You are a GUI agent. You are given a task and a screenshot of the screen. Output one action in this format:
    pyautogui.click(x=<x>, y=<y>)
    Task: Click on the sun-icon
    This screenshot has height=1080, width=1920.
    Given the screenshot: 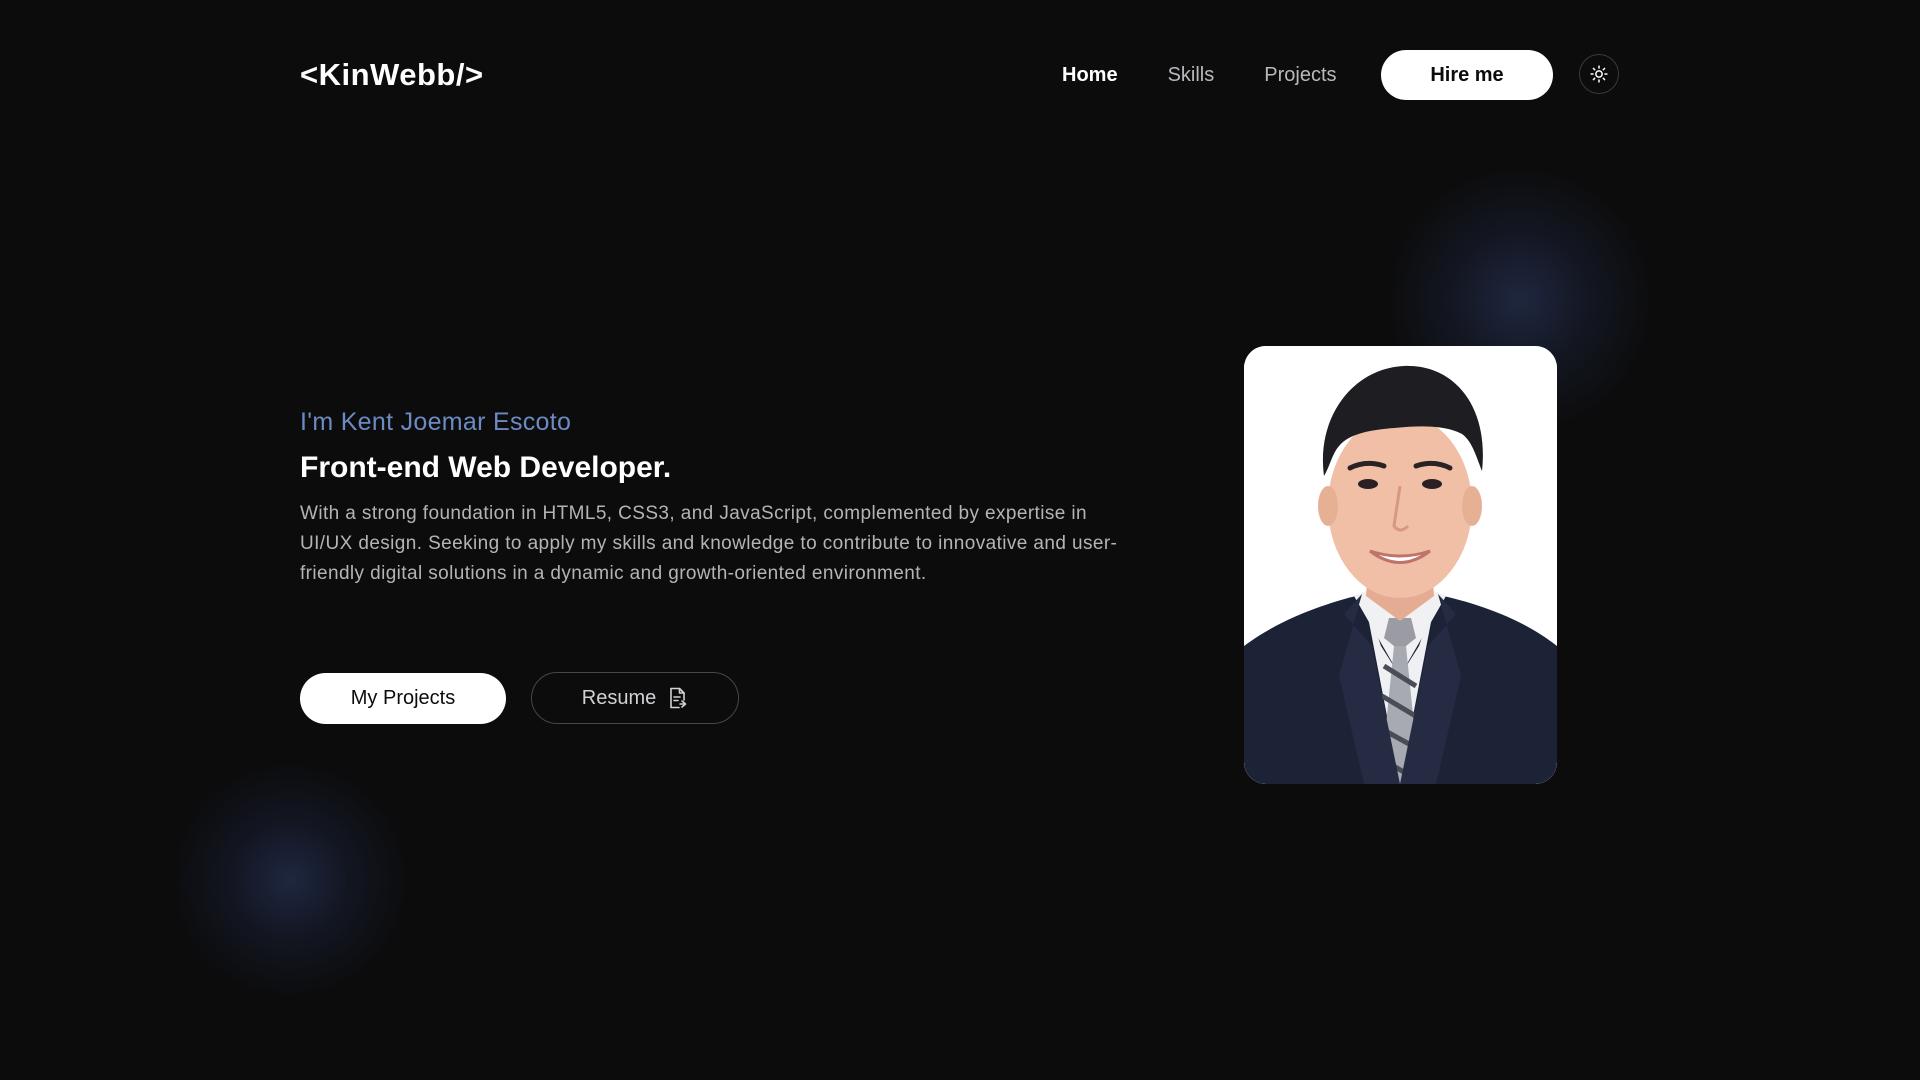 What is the action you would take?
    pyautogui.click(x=1599, y=74)
    